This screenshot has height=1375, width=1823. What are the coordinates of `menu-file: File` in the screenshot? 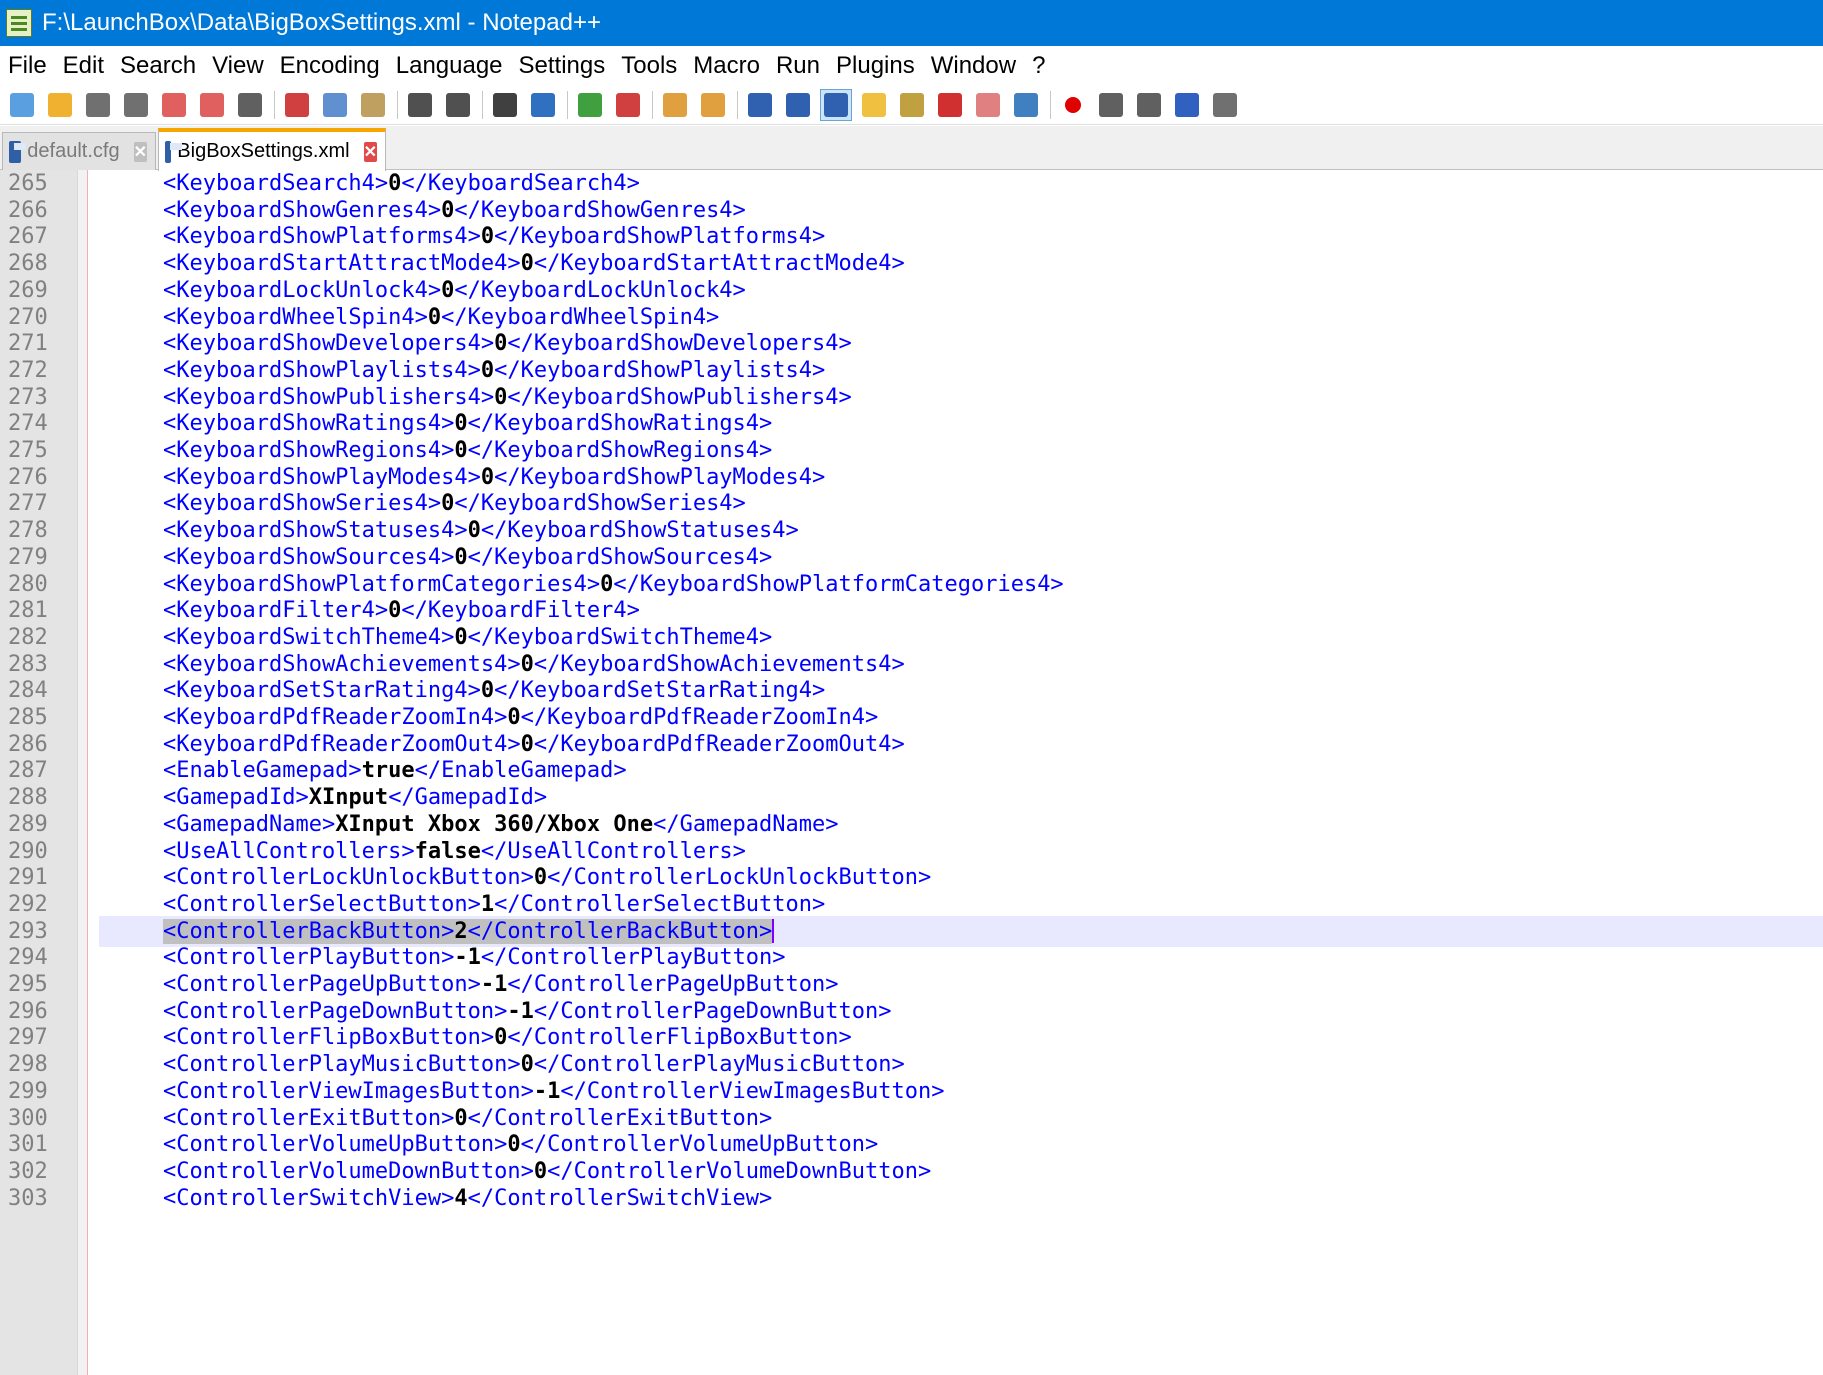 It's located at (27, 66).